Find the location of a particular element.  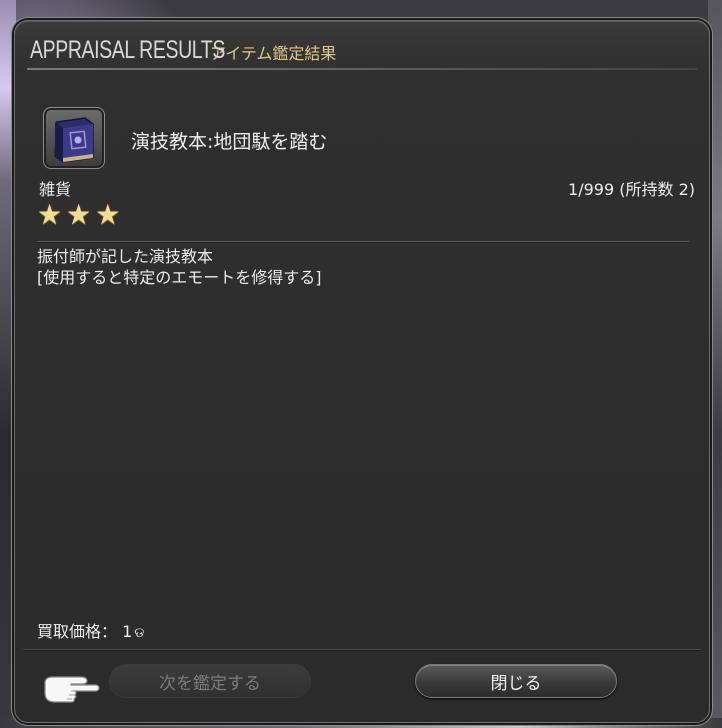

rating-stars: ★ ★ ★ is located at coordinates (78, 215).